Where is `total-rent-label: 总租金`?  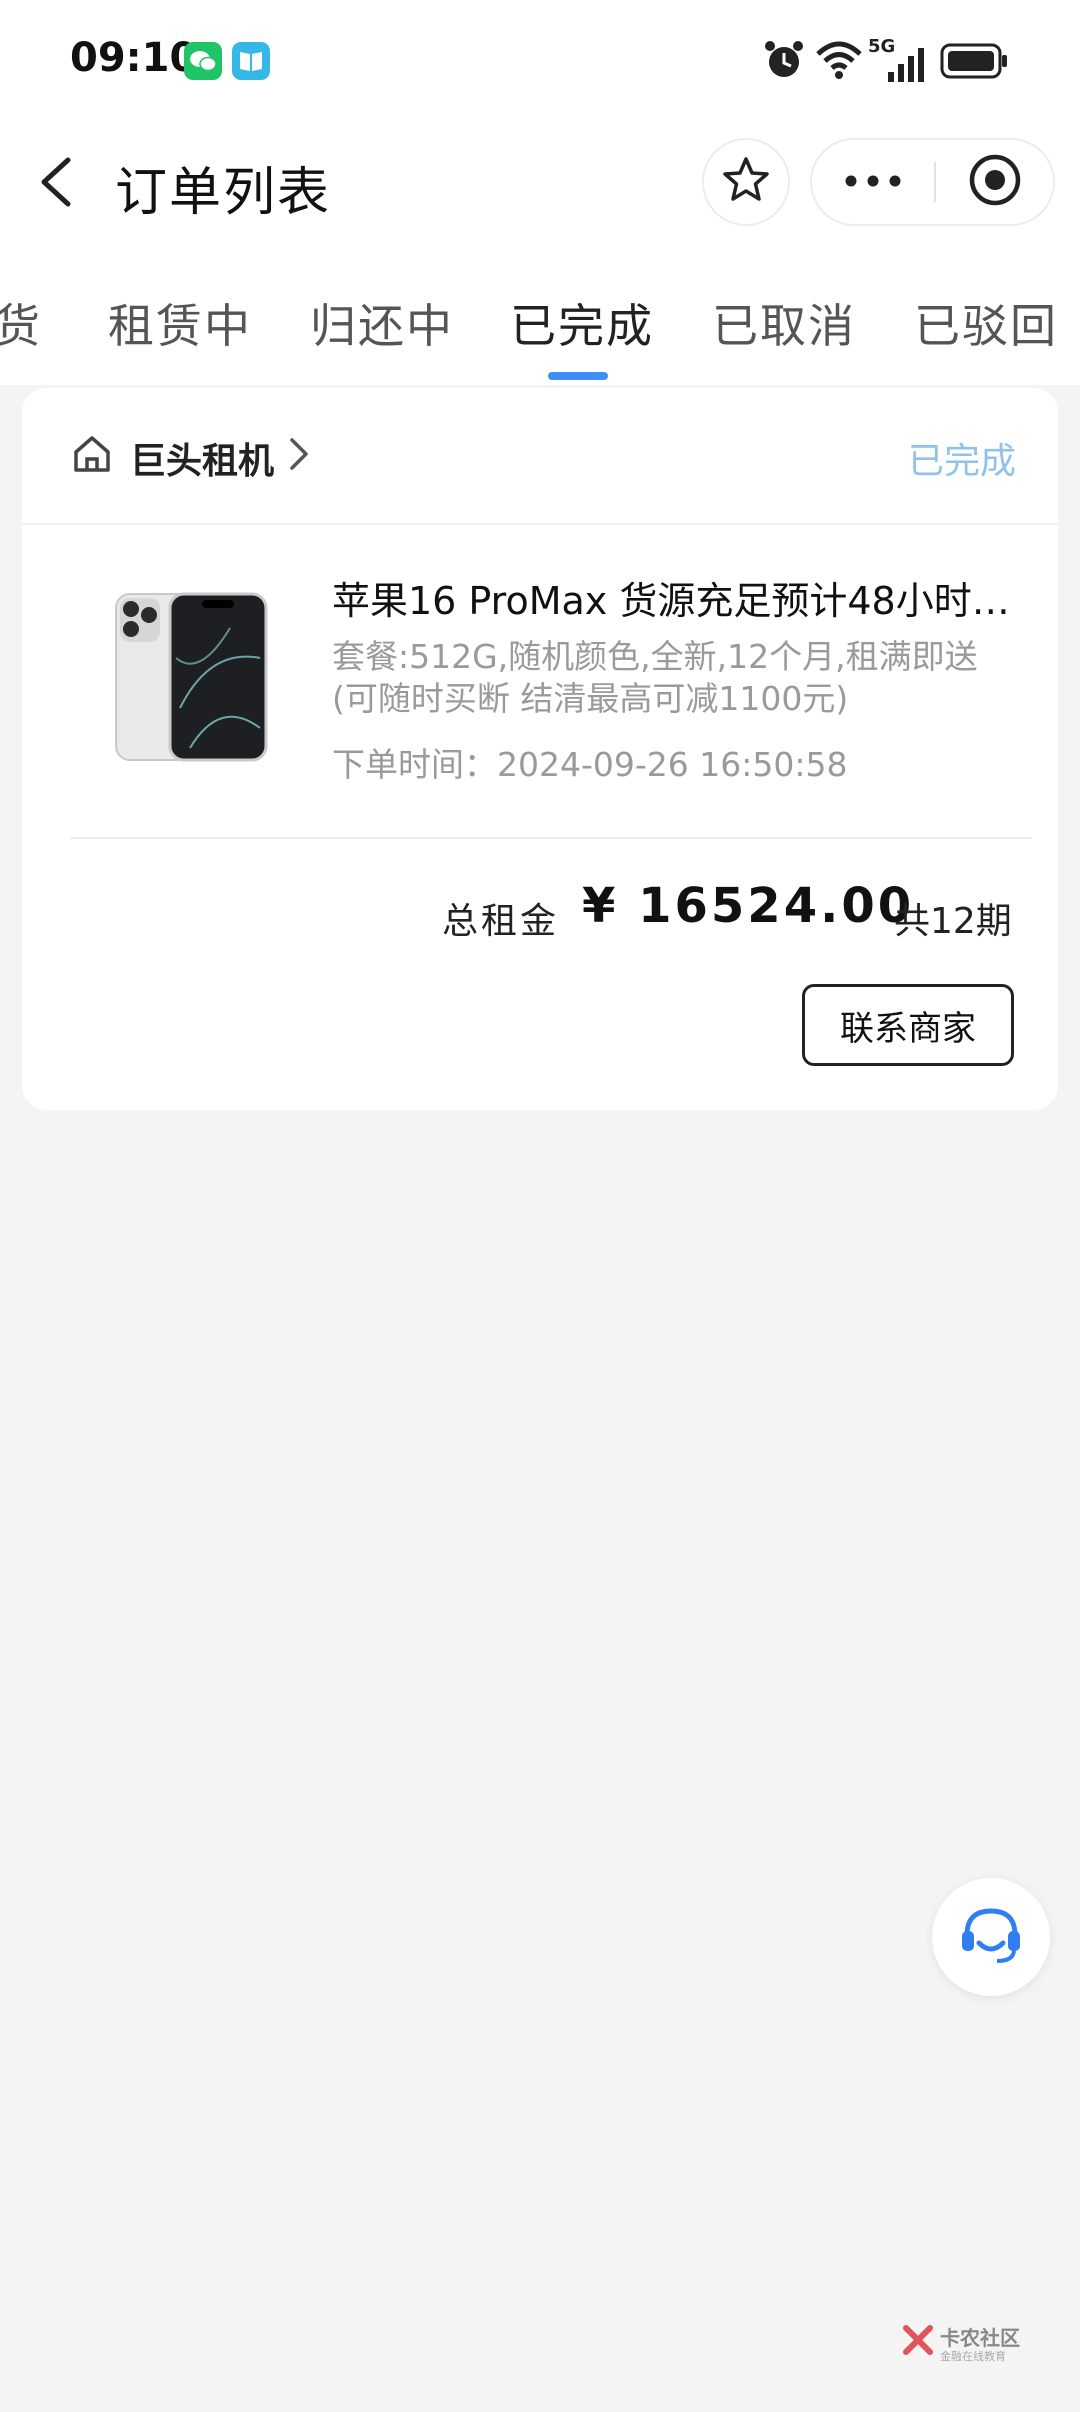
total-rent-label: 总租金 is located at coordinates (501, 921).